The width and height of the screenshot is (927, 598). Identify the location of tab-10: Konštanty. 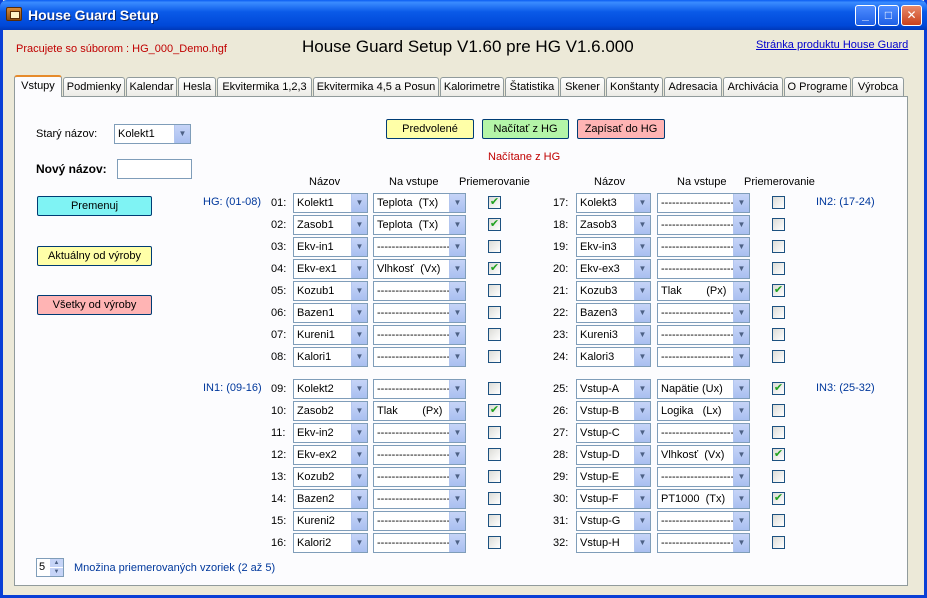
(634, 86).